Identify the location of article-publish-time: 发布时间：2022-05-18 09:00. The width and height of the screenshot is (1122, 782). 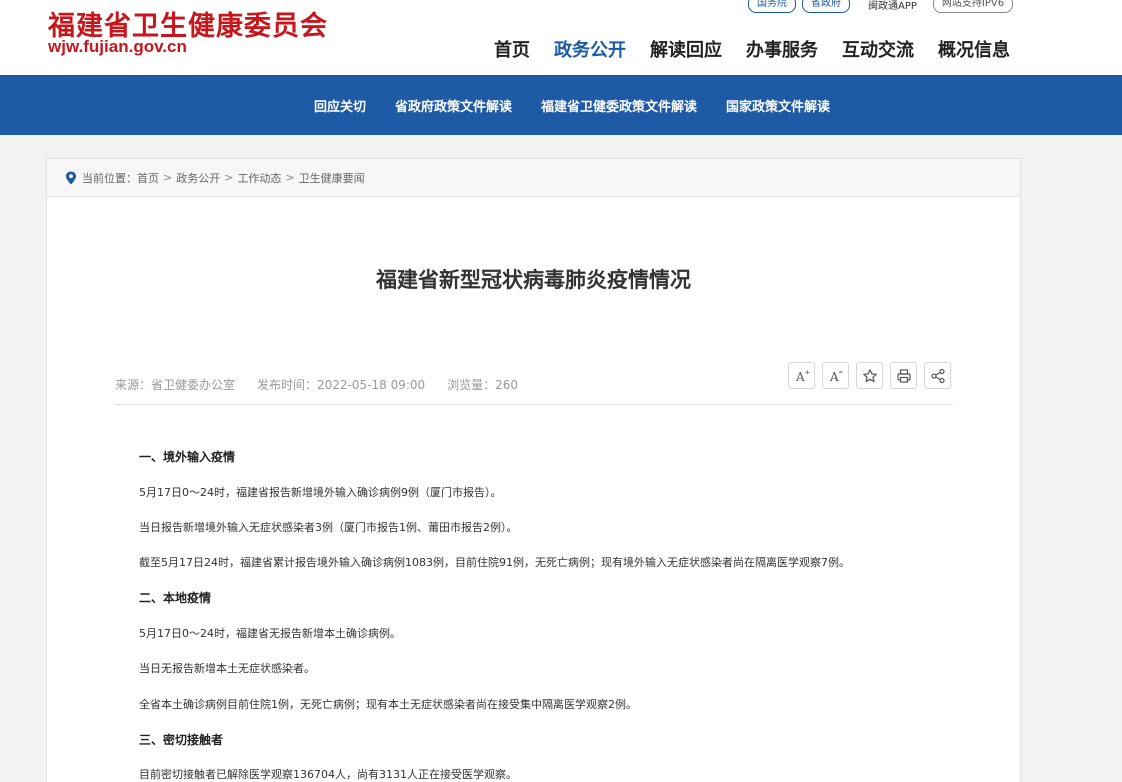
(341, 385).